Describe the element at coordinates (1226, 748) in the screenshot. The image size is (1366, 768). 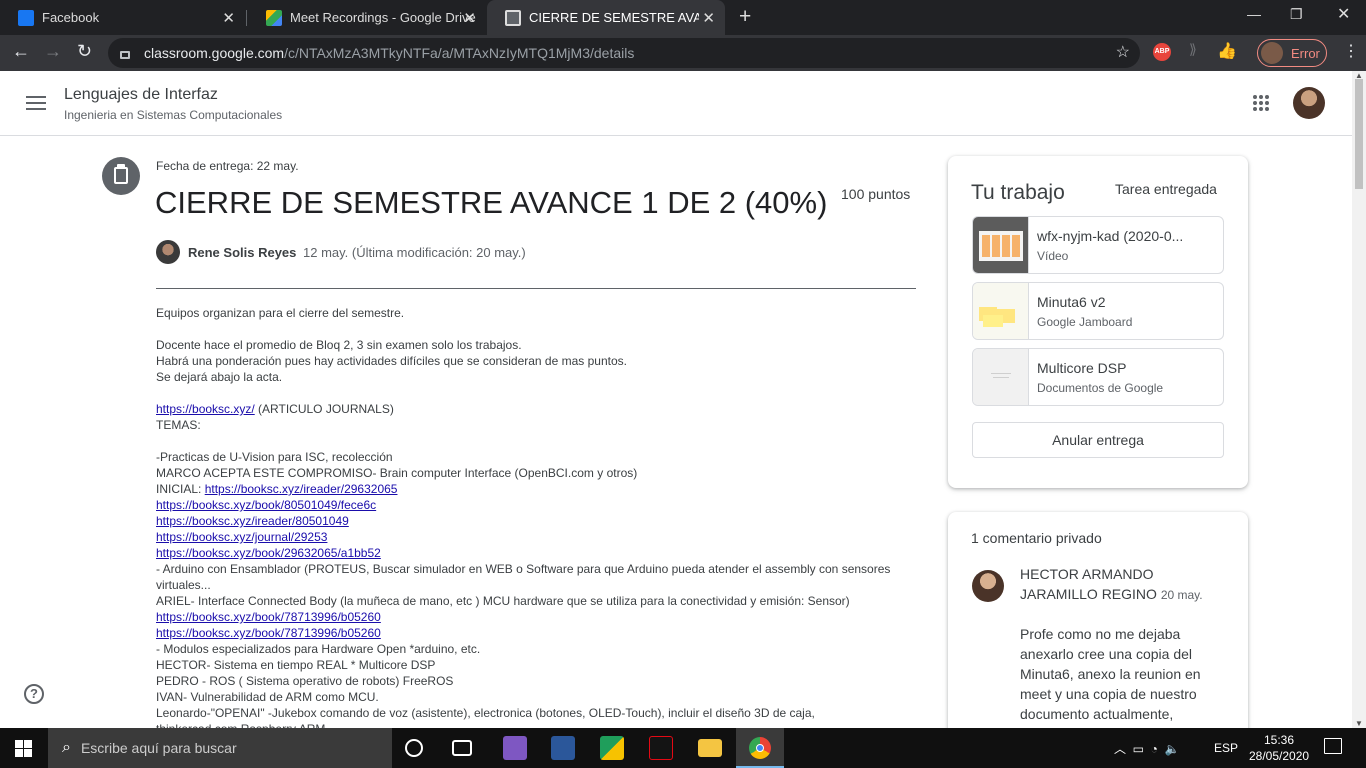
I see `language-indicator: ESP` at that location.